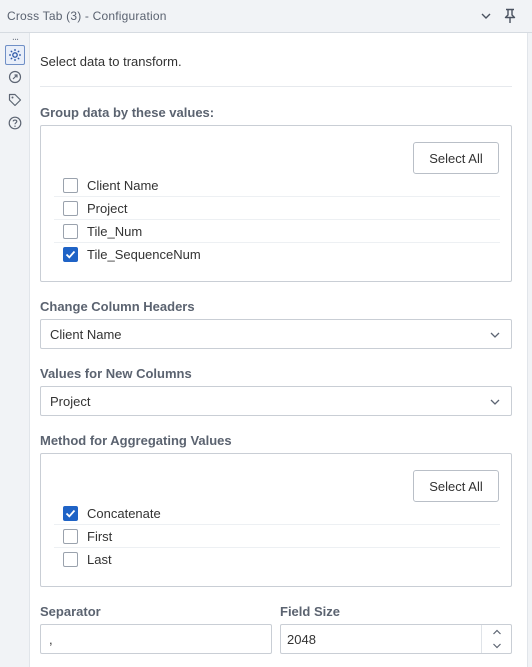 The image size is (532, 667). Describe the element at coordinates (87, 16) in the screenshot. I see `window-title: Cross Tab (3) - Configuration` at that location.